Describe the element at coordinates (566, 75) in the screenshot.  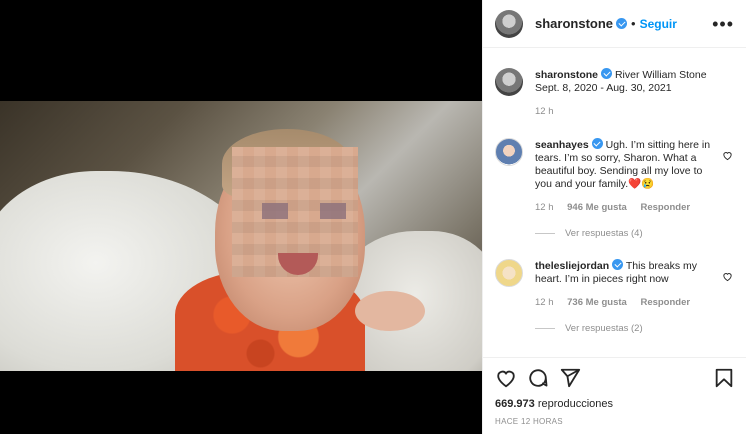
I see `caption-username: sharonstone` at that location.